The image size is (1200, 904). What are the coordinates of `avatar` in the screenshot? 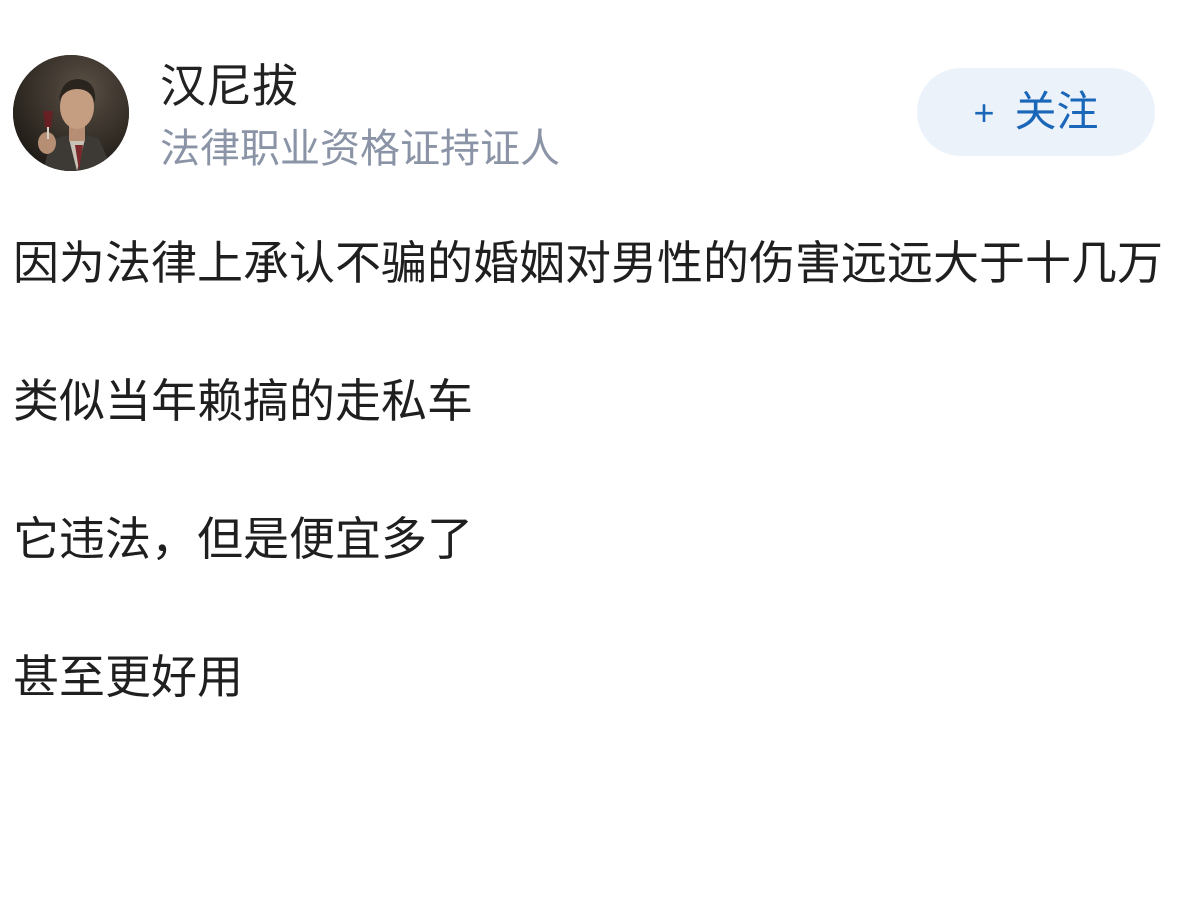 It's located at (71, 113).